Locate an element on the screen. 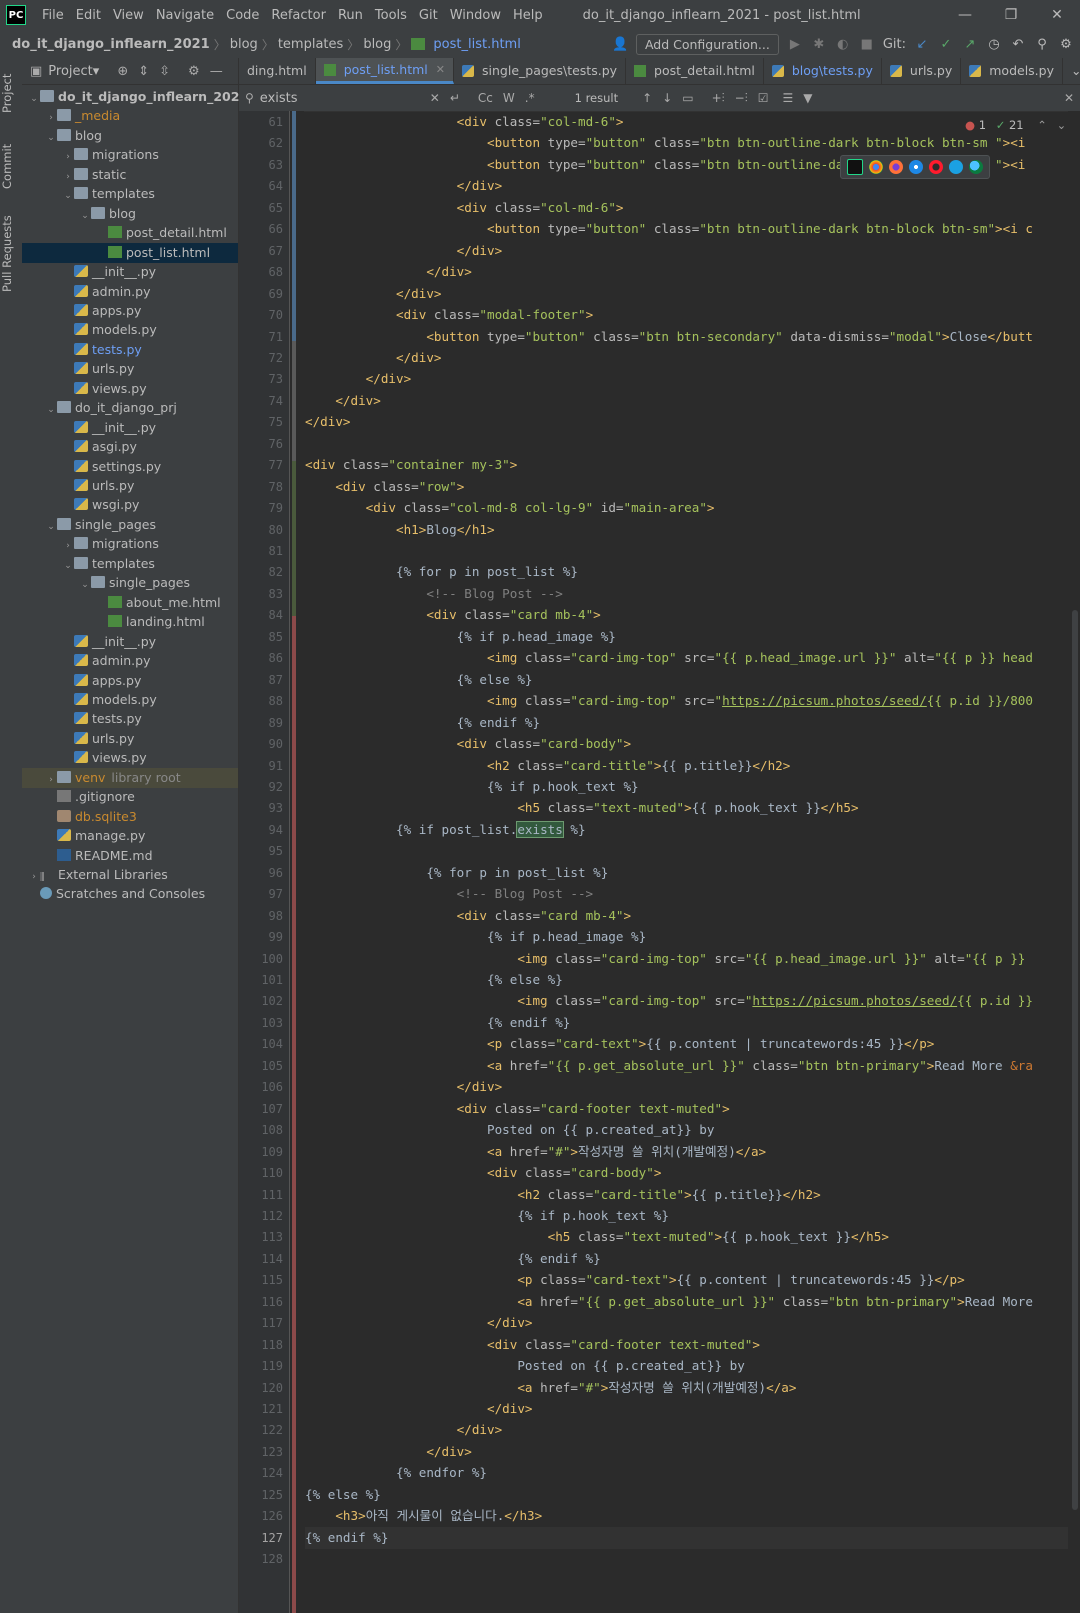 This screenshot has height=1613, width=1080. firefox-icon is located at coordinates (896, 167).